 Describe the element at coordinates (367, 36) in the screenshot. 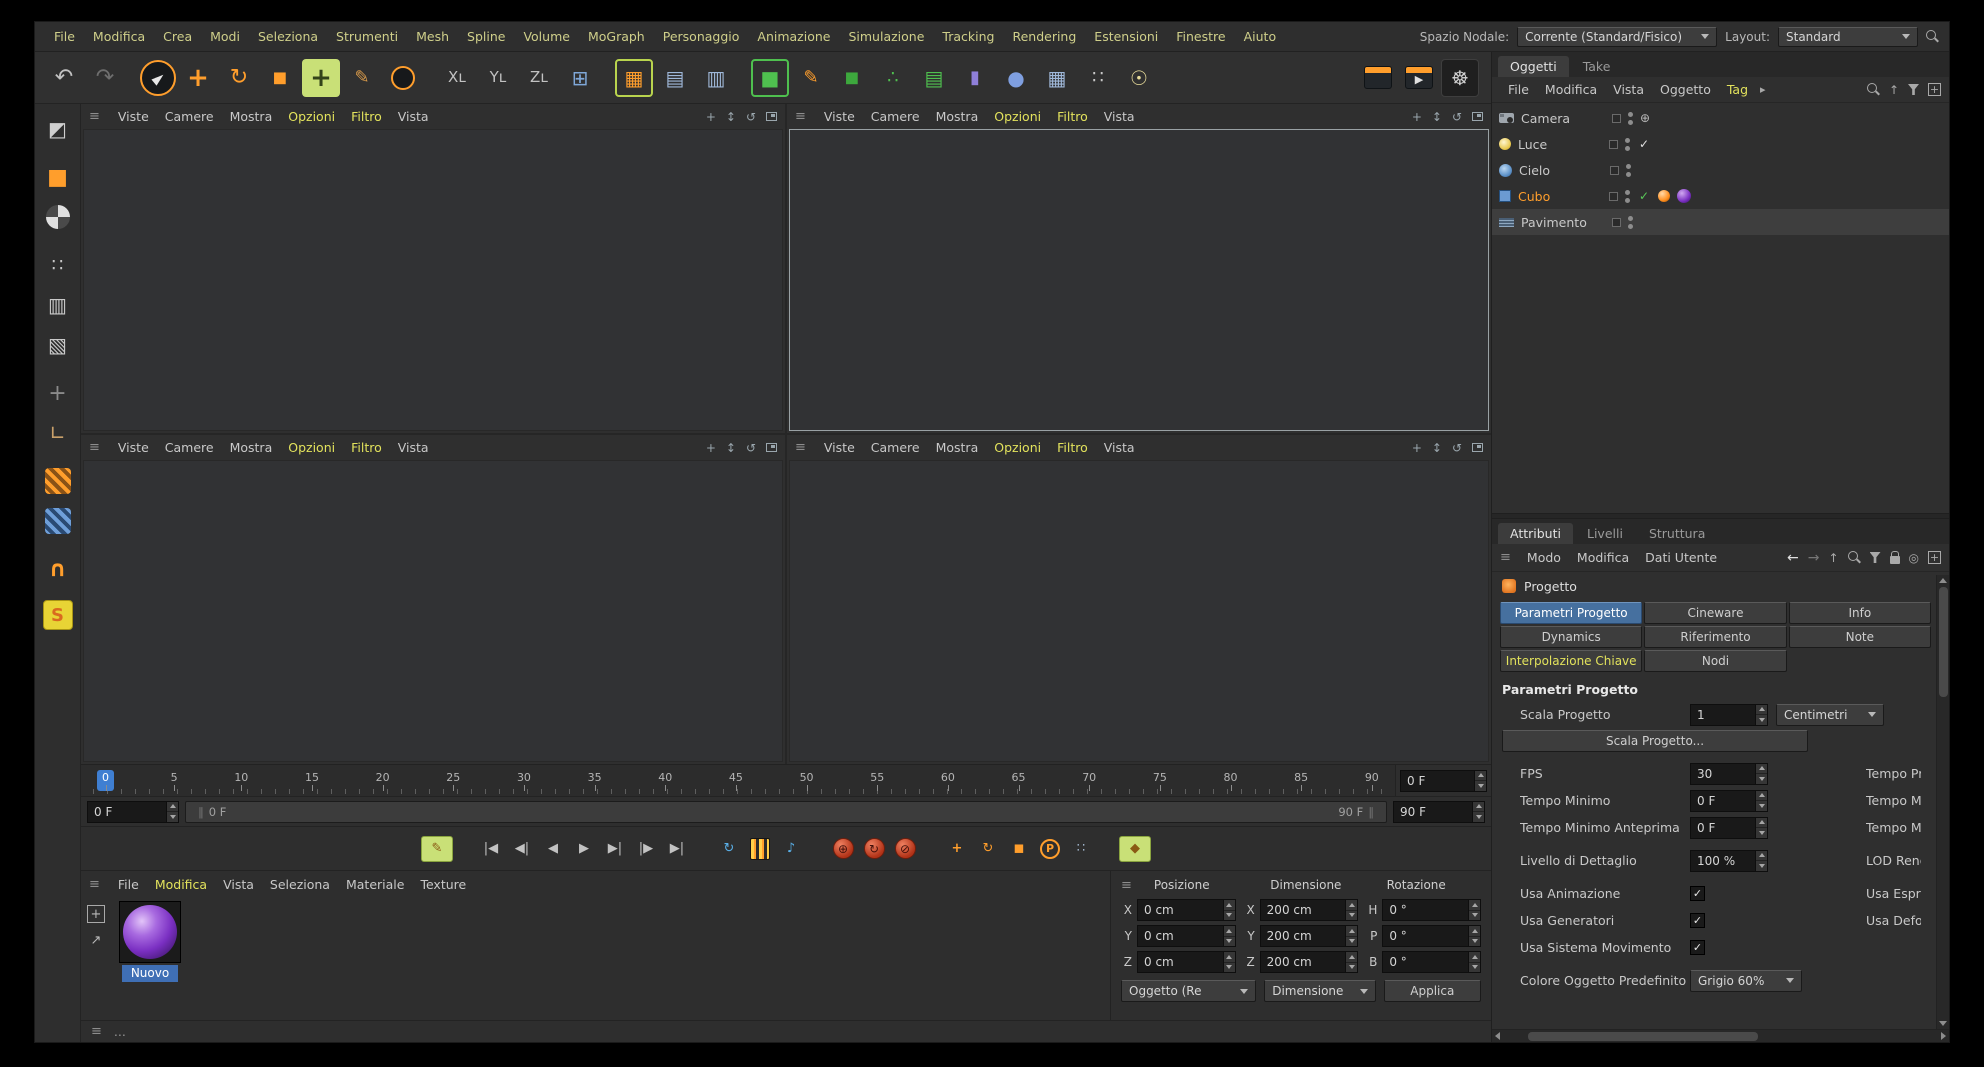

I see `menubar-item: Strumenti` at that location.